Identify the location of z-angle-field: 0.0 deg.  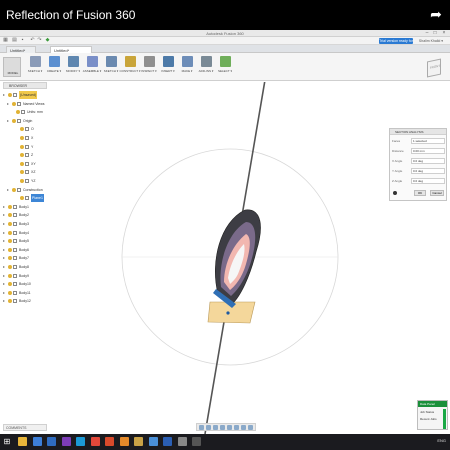
(428, 181).